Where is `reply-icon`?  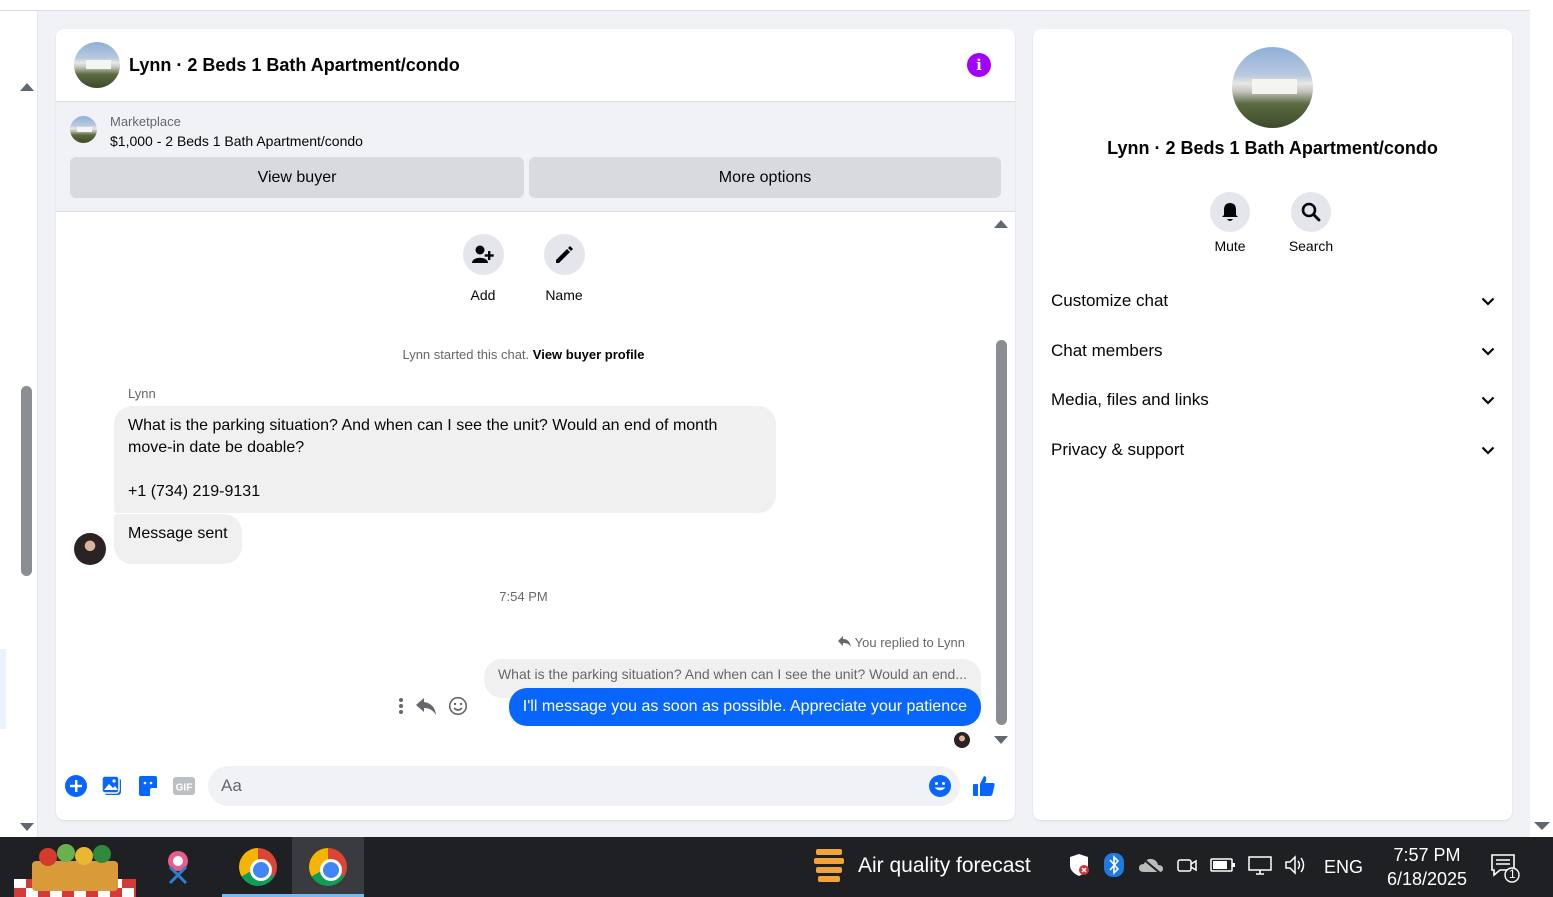 reply-icon is located at coordinates (426, 708).